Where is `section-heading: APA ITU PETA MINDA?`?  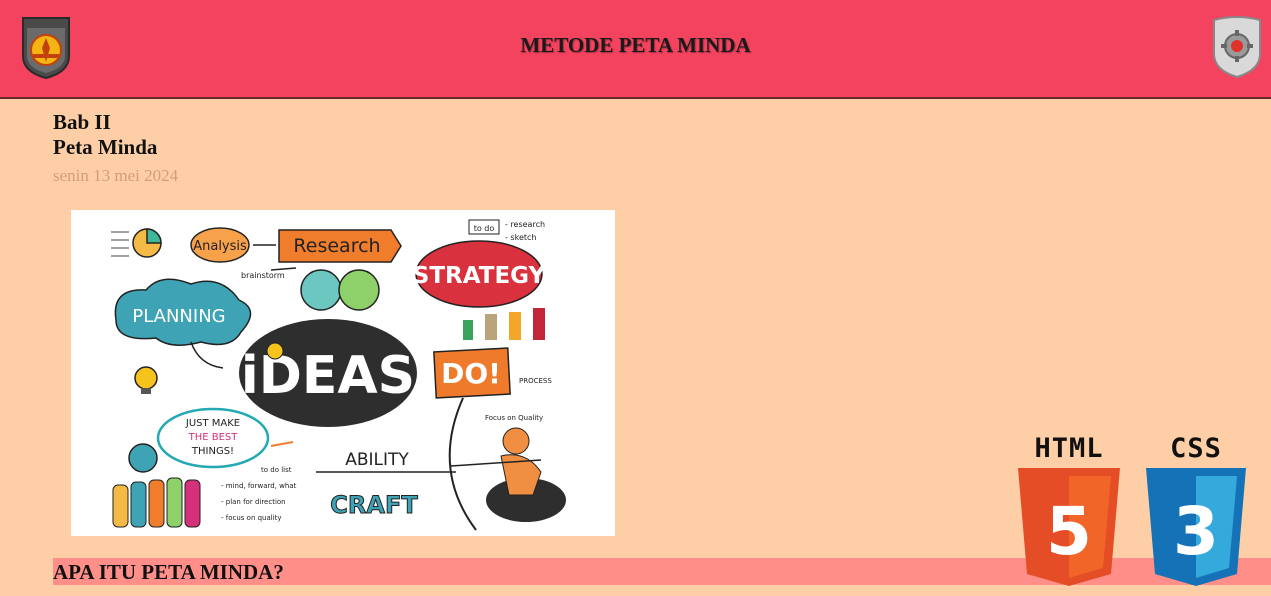
section-heading: APA ITU PETA MINDA? is located at coordinates (168, 572).